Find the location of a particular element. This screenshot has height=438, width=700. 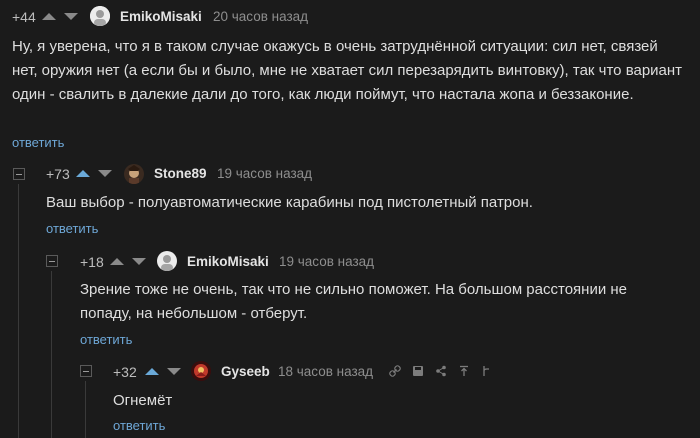

comment-toolbar is located at coordinates (440, 371).